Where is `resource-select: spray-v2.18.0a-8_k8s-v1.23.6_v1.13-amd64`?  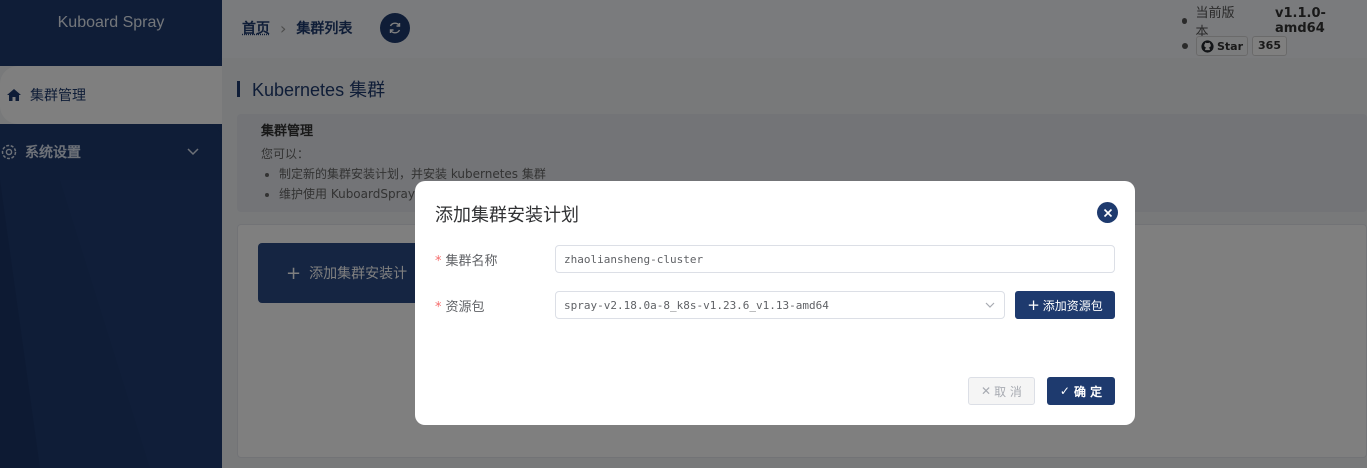
resource-select: spray-v2.18.0a-8_k8s-v1.23.6_v1.13-amd64 is located at coordinates (780, 305).